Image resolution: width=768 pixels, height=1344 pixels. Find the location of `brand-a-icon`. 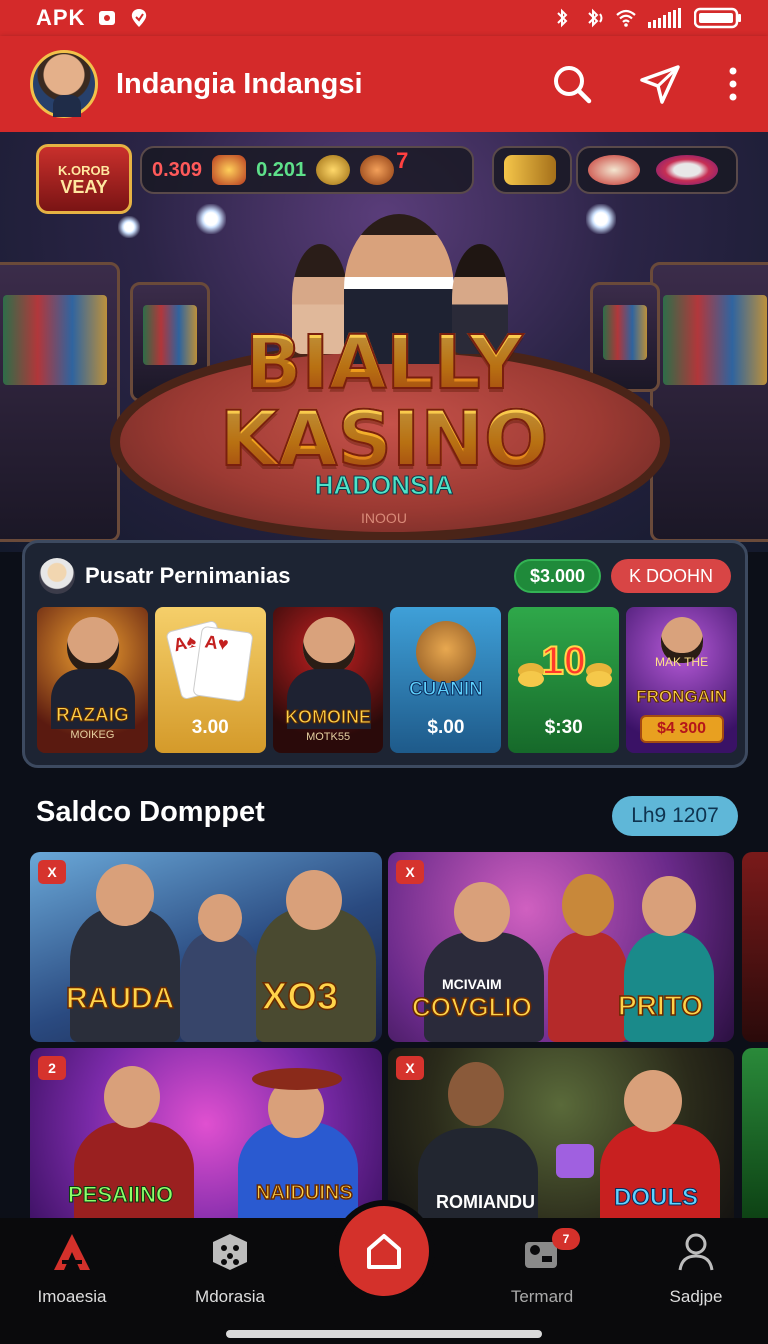

brand-a-icon is located at coordinates (72, 1252).